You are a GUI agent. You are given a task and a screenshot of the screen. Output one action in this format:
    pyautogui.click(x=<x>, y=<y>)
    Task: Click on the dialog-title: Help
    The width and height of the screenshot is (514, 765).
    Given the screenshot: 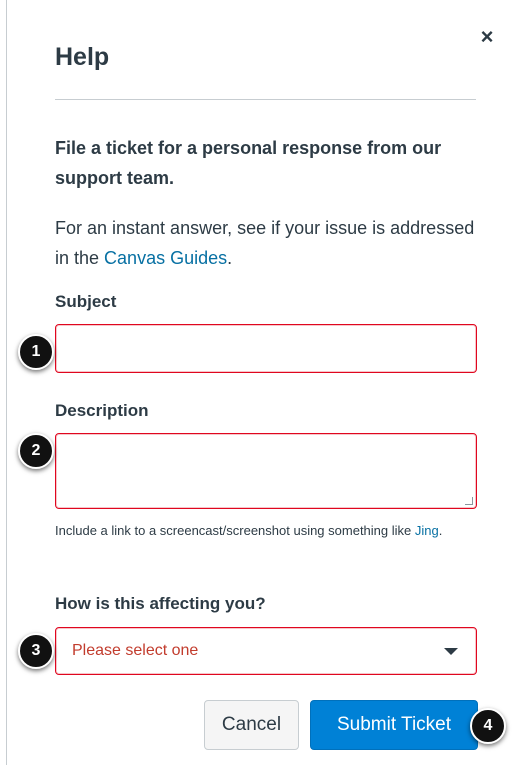 What is the action you would take?
    pyautogui.click(x=82, y=57)
    